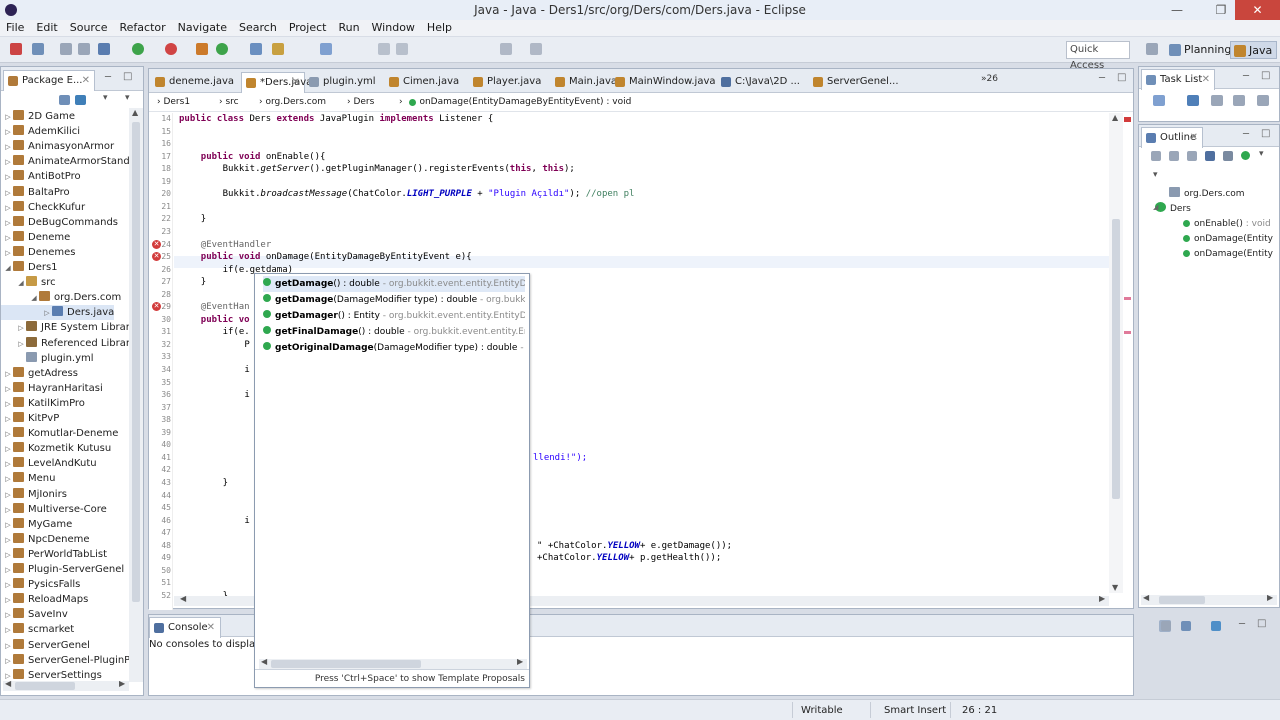 The height and width of the screenshot is (720, 1280). I want to click on back-icon, so click(506, 49).